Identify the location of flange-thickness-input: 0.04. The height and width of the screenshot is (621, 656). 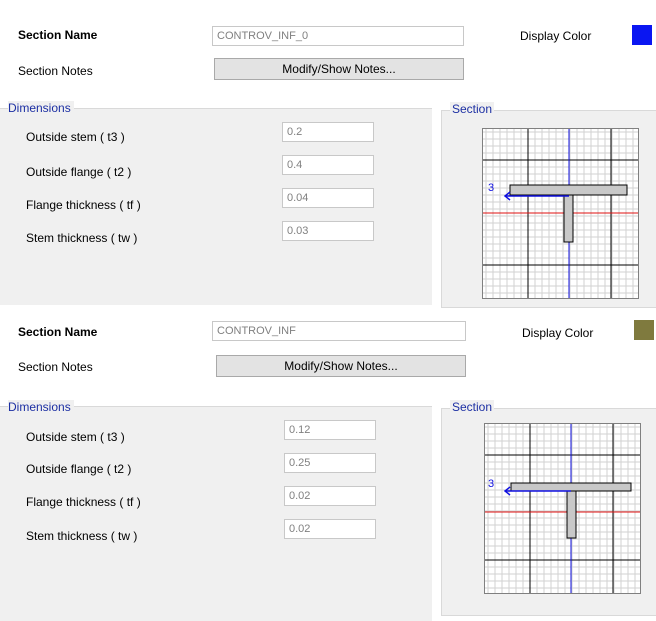
(328, 198).